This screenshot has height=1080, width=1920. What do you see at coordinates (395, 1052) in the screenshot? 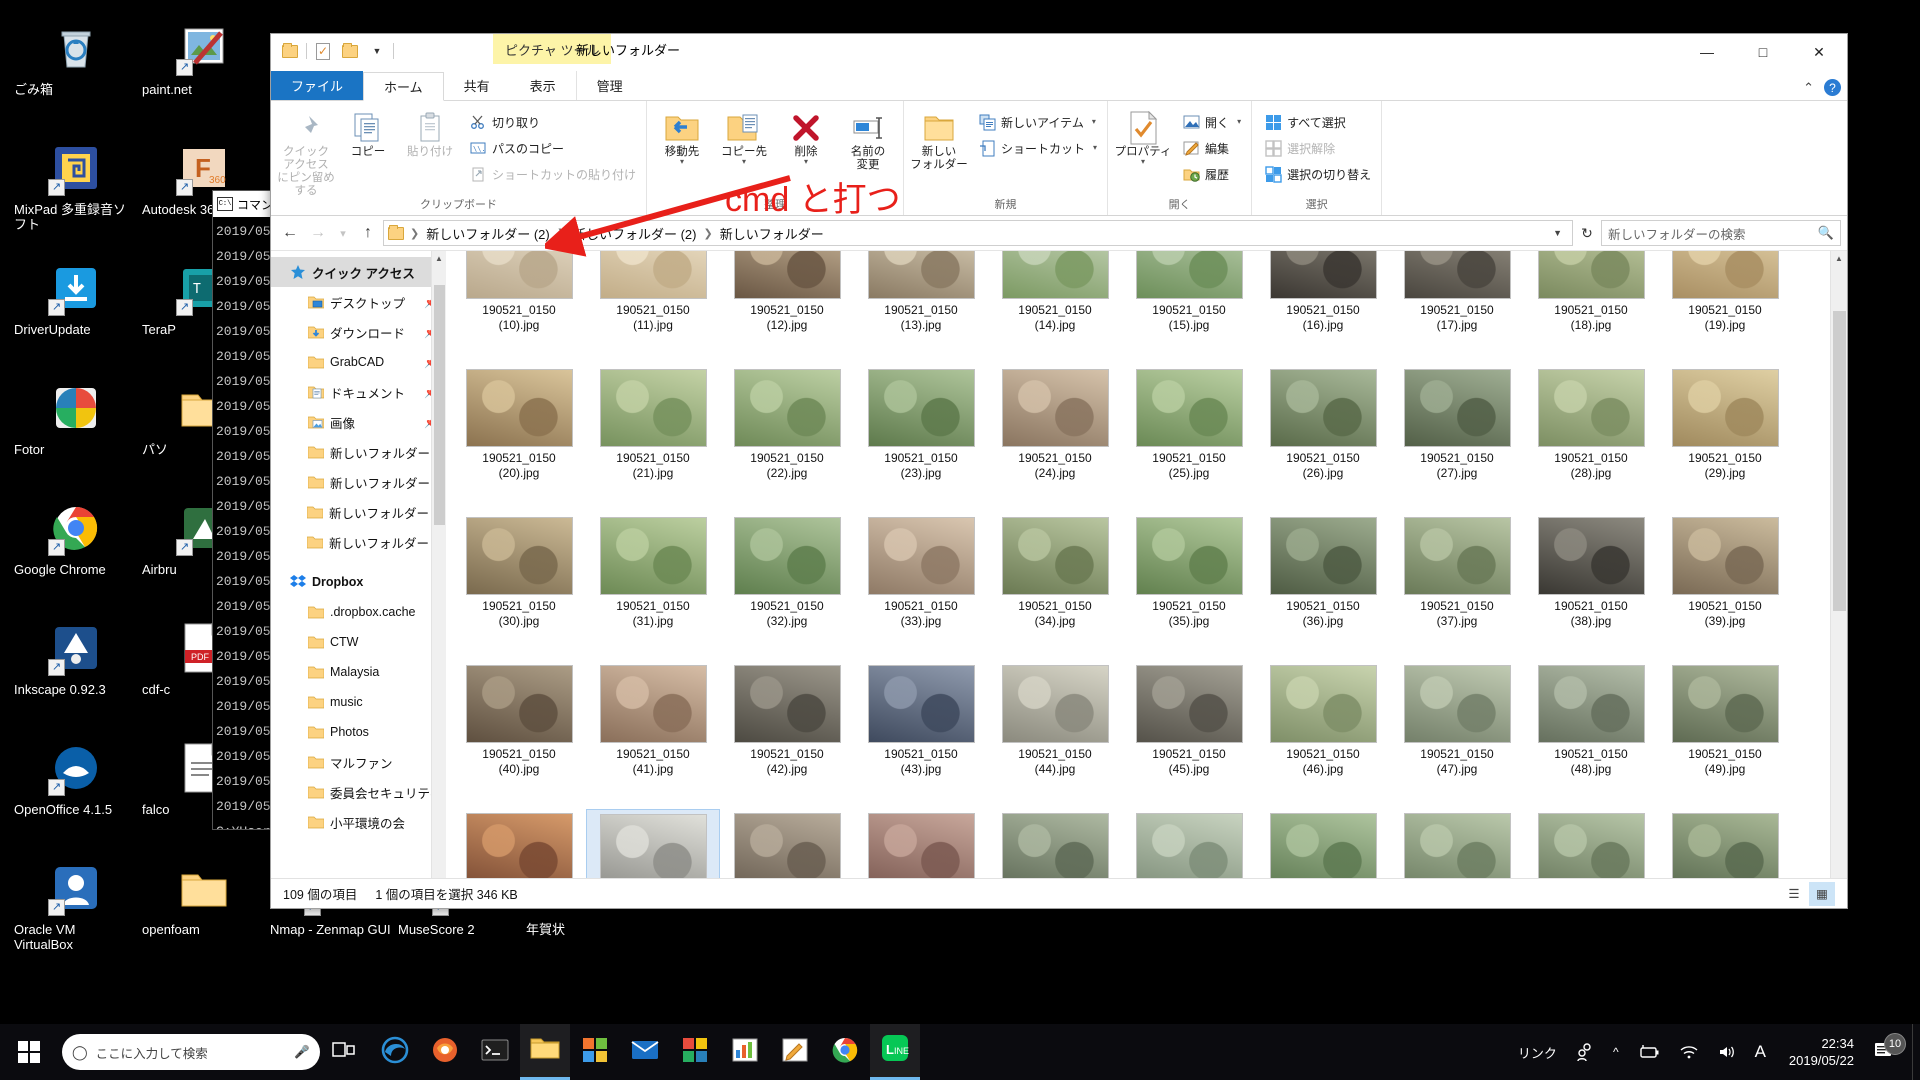
I see `edge-button` at bounding box center [395, 1052].